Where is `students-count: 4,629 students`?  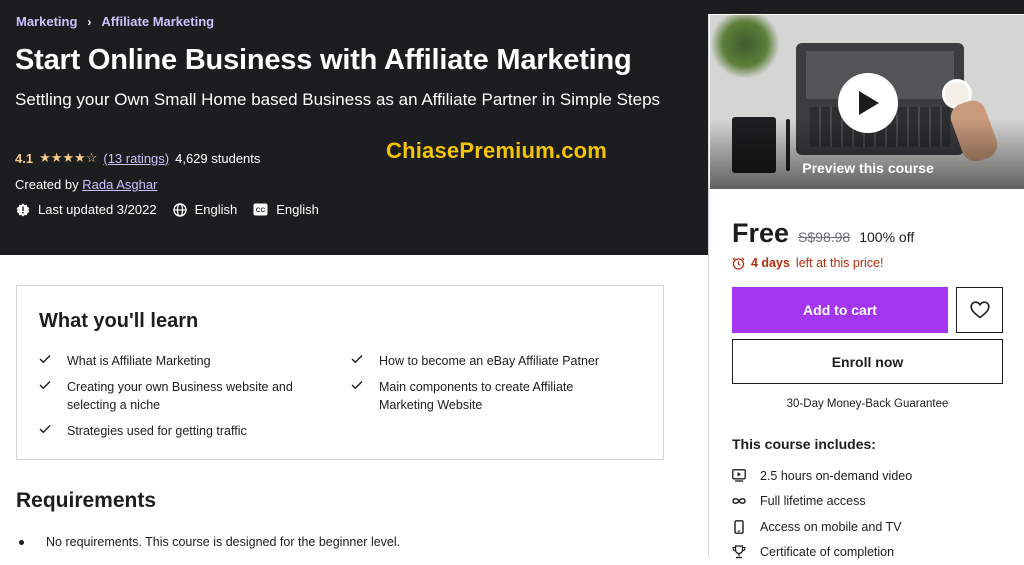 students-count: 4,629 students is located at coordinates (217, 158).